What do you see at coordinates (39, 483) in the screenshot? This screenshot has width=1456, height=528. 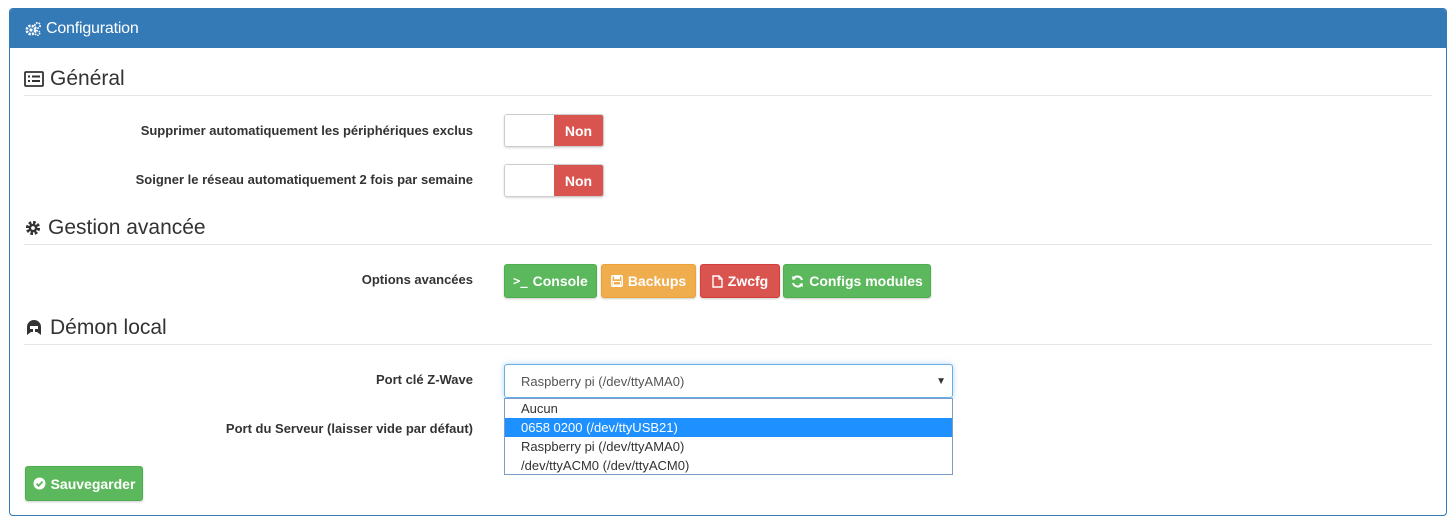 I see `check-circle-icon` at bounding box center [39, 483].